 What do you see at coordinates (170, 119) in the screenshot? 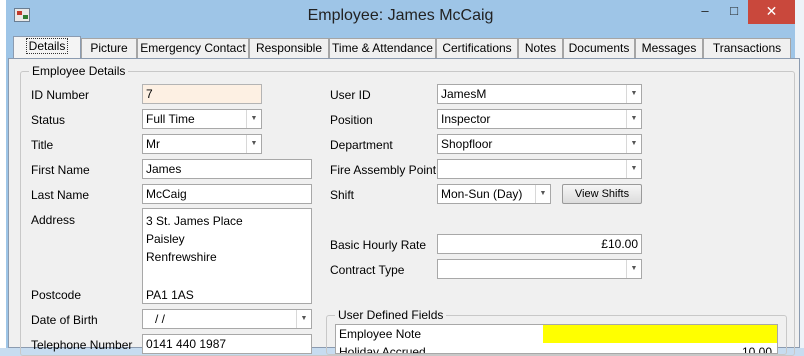
I see `status-value: Full Time` at bounding box center [170, 119].